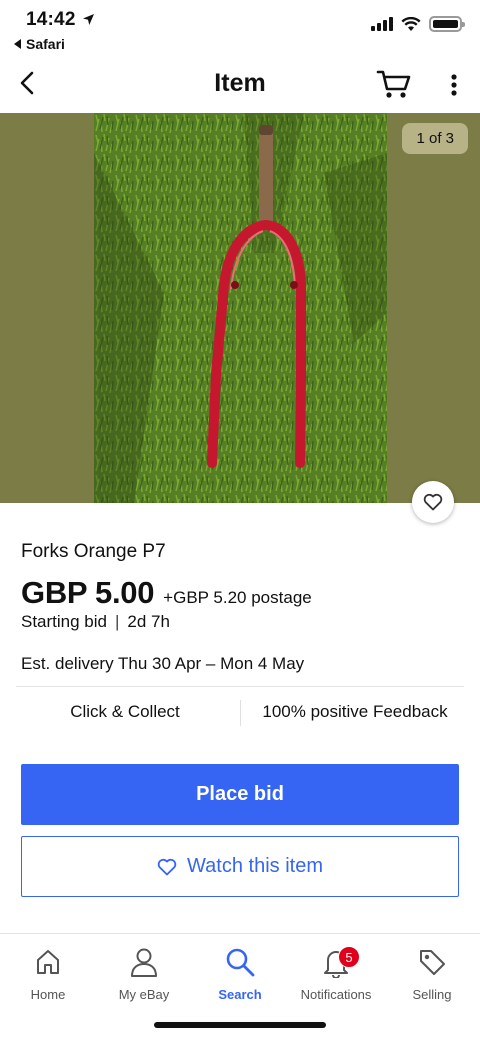 The height and width of the screenshot is (1039, 480). What do you see at coordinates (67, 663) in the screenshot?
I see `delivery-label: Est. delivery` at bounding box center [67, 663].